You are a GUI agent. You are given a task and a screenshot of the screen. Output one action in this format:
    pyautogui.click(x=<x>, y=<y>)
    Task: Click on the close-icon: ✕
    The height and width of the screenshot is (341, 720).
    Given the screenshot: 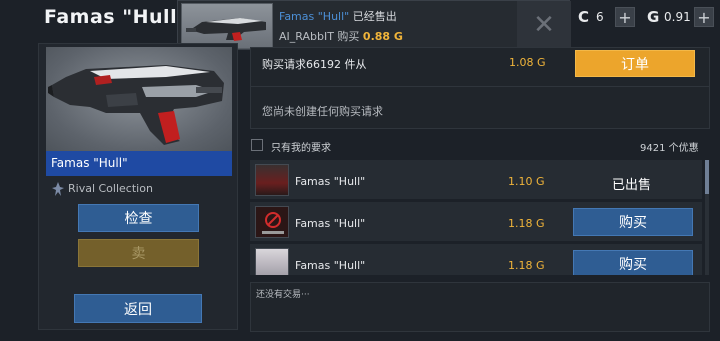 What is the action you would take?
    pyautogui.click(x=544, y=25)
    